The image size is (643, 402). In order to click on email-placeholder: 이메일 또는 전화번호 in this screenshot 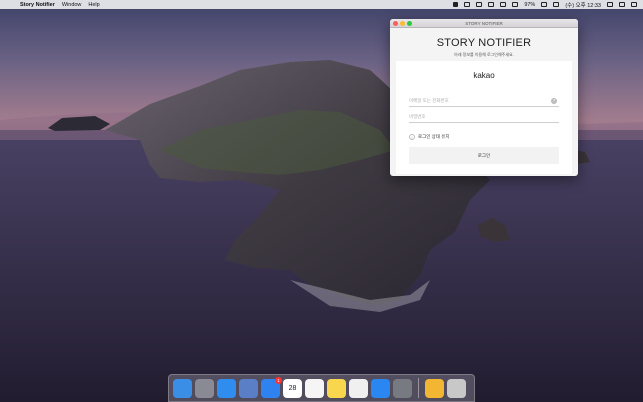, I will do `click(429, 100)`.